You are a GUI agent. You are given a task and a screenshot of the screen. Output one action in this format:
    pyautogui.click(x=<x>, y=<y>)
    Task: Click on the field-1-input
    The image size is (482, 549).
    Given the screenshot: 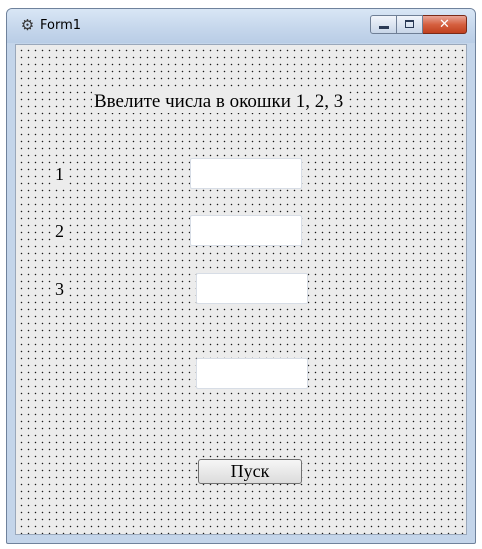 What is the action you would take?
    pyautogui.click(x=246, y=173)
    